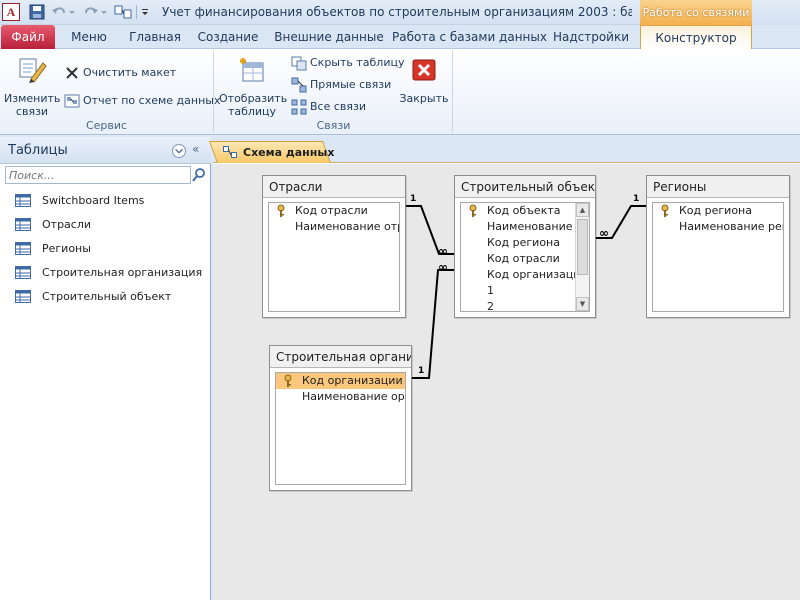 This screenshot has width=800, height=600. Describe the element at coordinates (504, 150) in the screenshot. I see `document-tab-bar: Схема данных` at that location.